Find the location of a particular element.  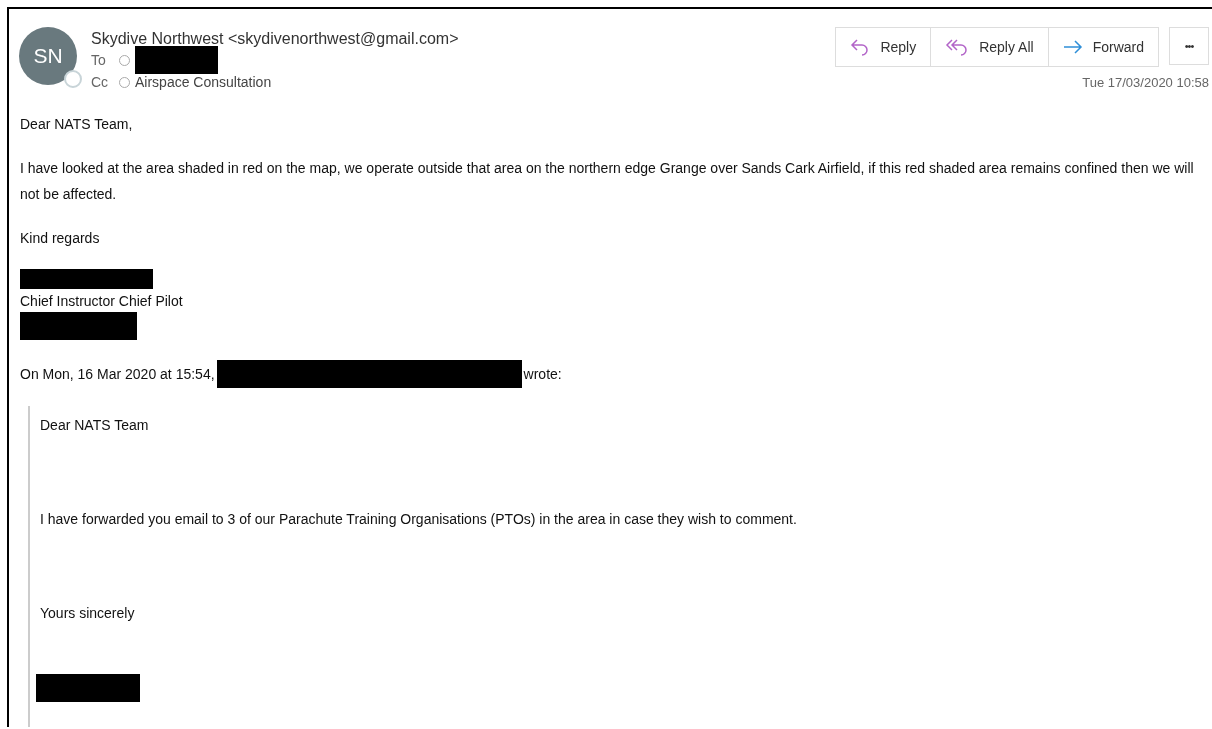

body-paragraph: Dear NATS Team, is located at coordinates (77, 124).